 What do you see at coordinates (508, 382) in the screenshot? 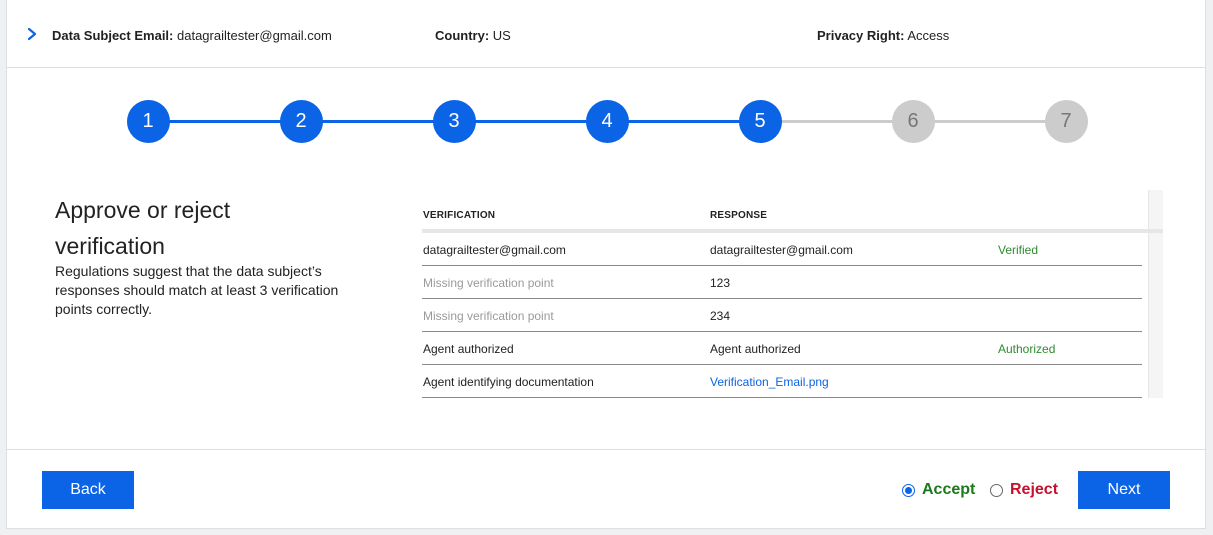
I see `verification-cell: Agent identifying documentation` at bounding box center [508, 382].